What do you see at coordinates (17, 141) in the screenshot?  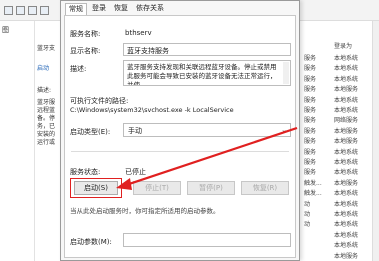 I see `console-tree-pane: 图` at bounding box center [17, 141].